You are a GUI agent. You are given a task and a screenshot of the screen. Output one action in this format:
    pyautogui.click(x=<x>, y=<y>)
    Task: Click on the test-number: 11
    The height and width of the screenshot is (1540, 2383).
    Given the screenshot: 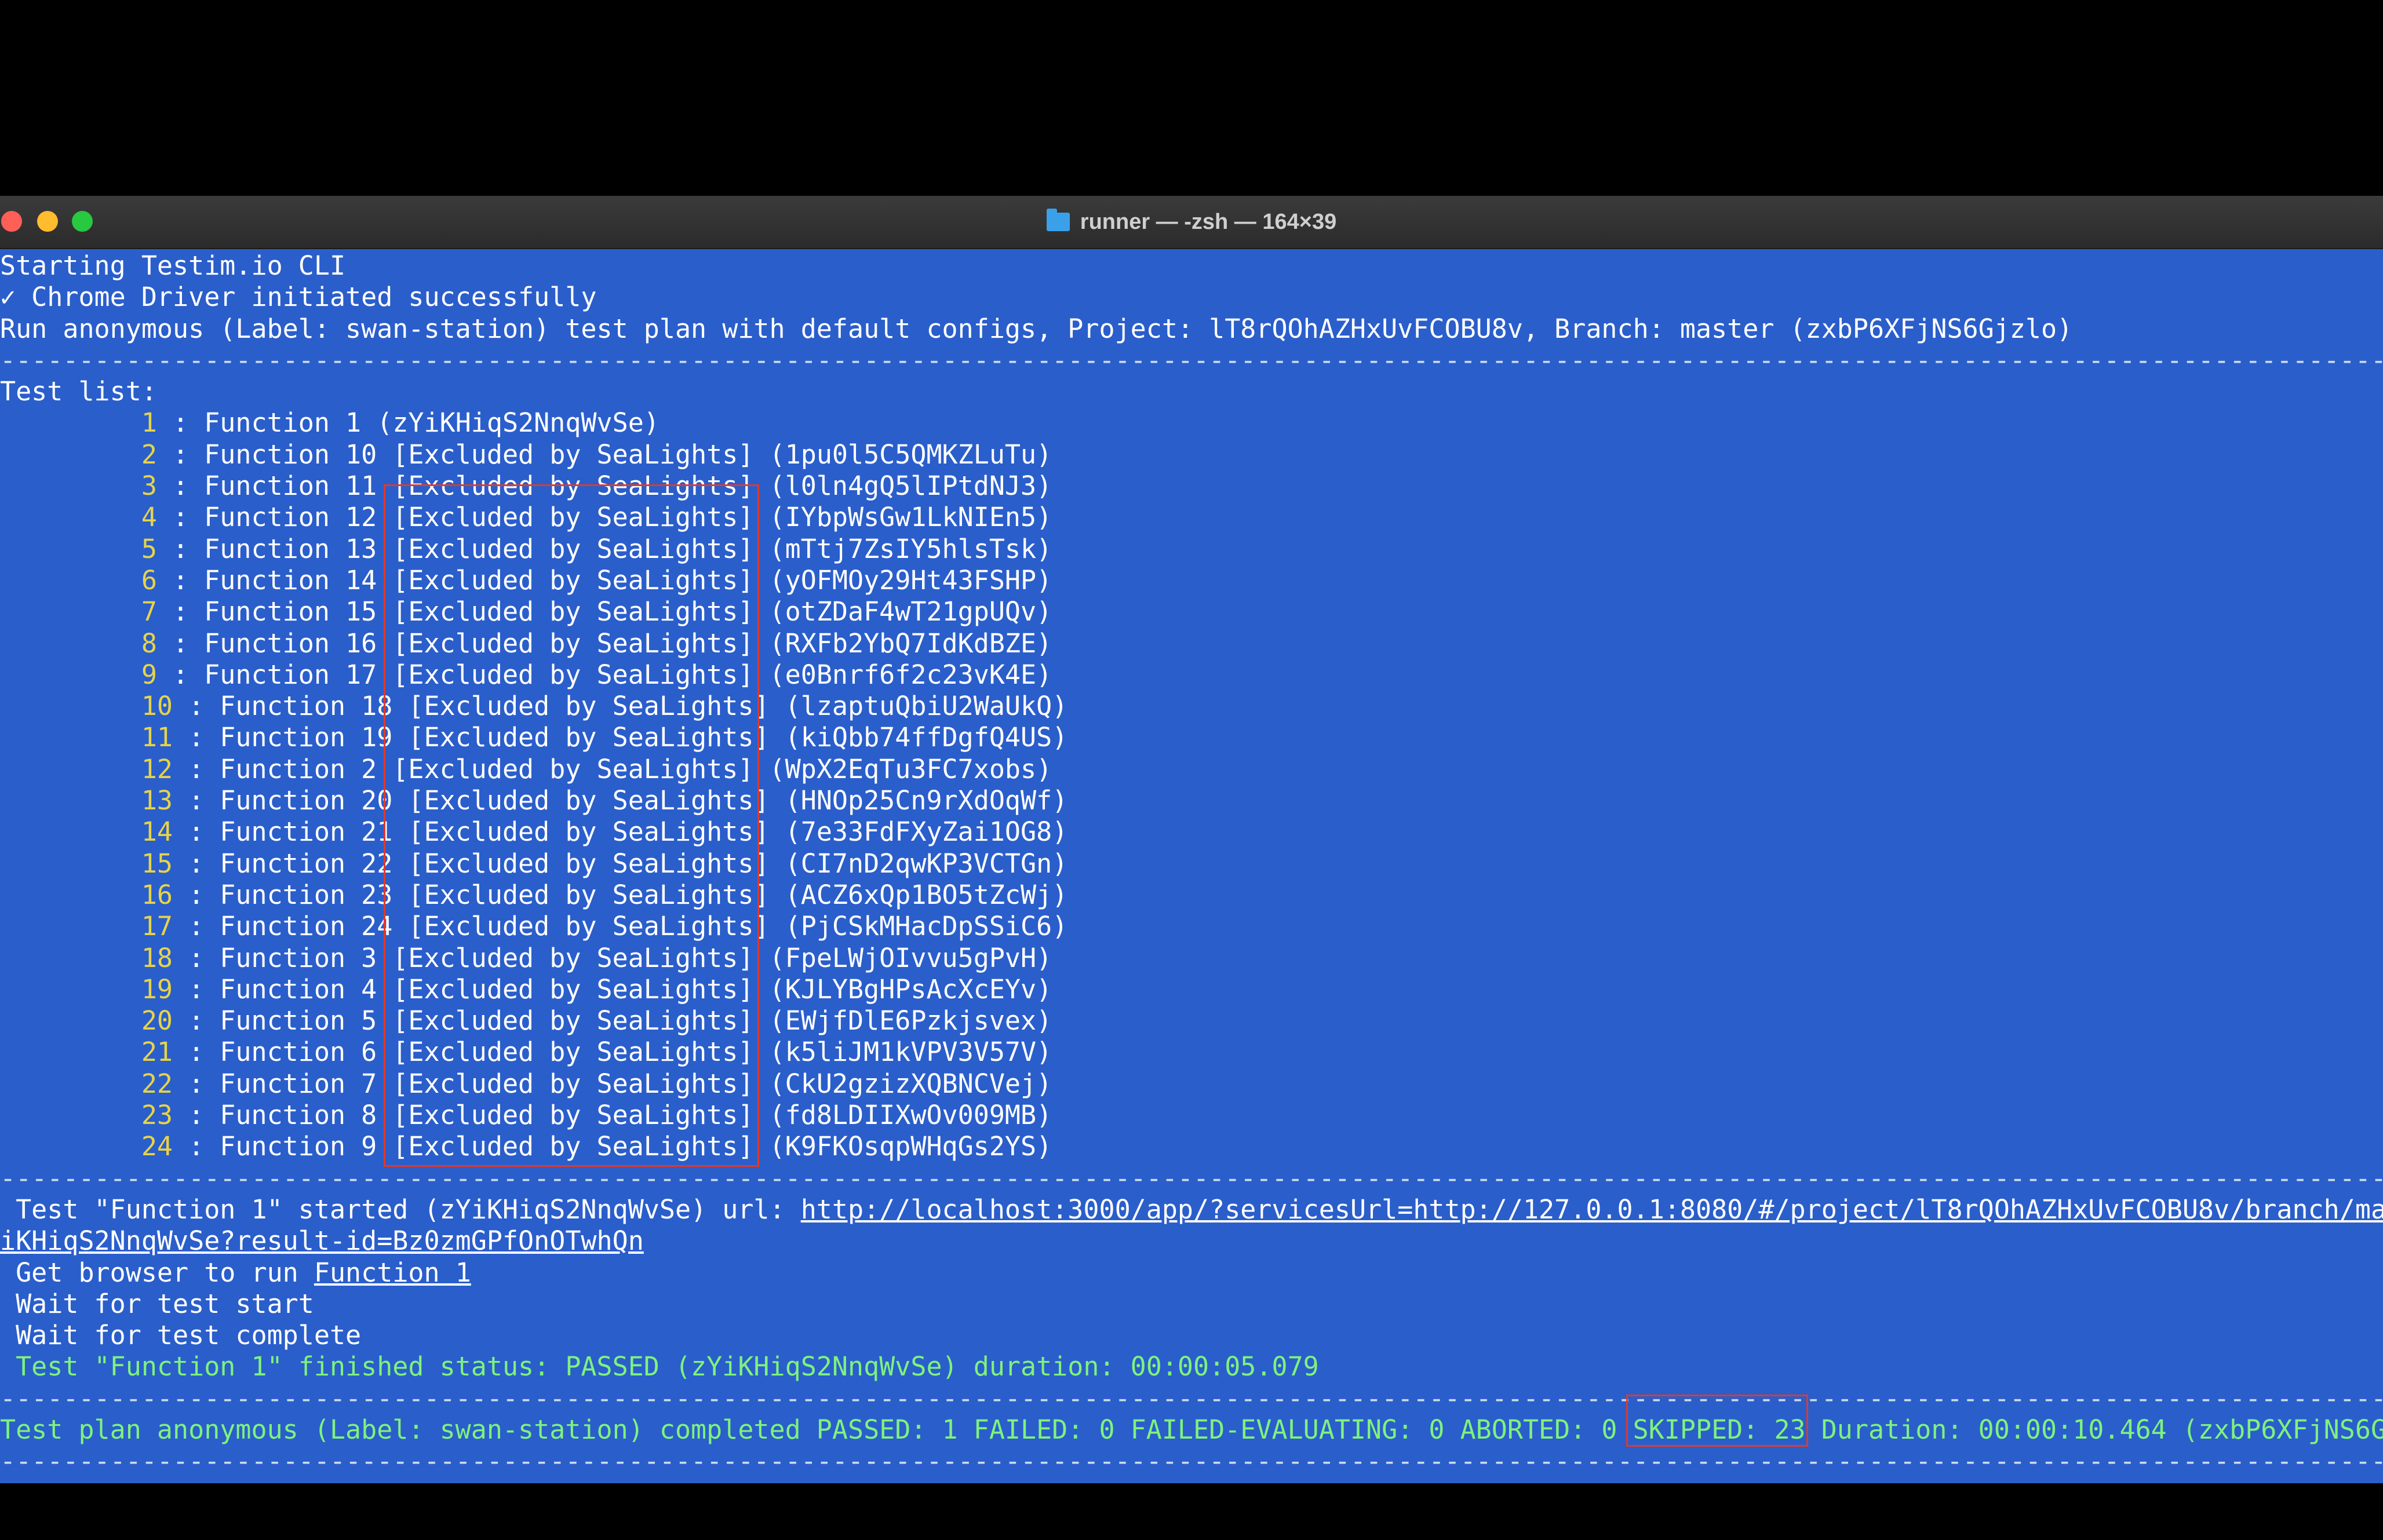 What is the action you would take?
    pyautogui.click(x=157, y=737)
    